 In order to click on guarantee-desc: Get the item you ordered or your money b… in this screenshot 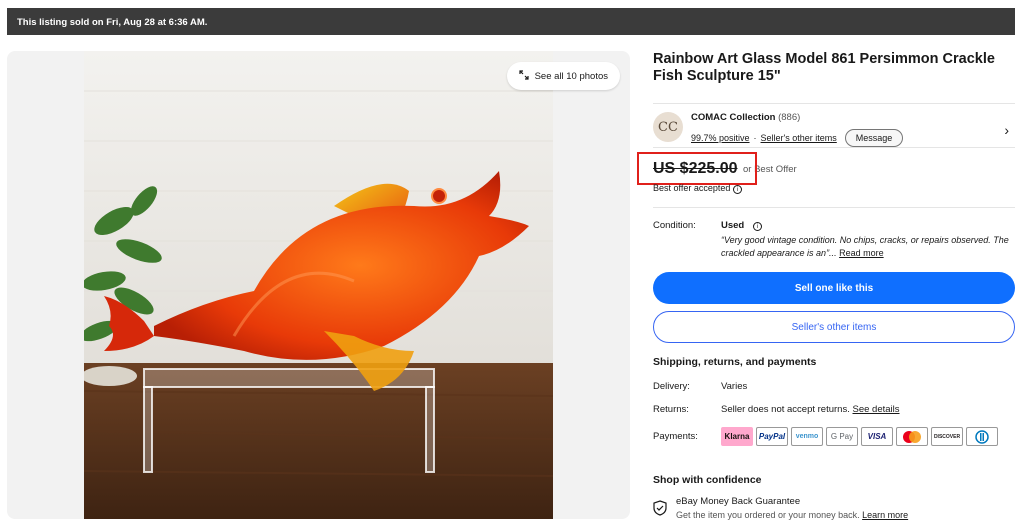, I will do `click(792, 515)`.